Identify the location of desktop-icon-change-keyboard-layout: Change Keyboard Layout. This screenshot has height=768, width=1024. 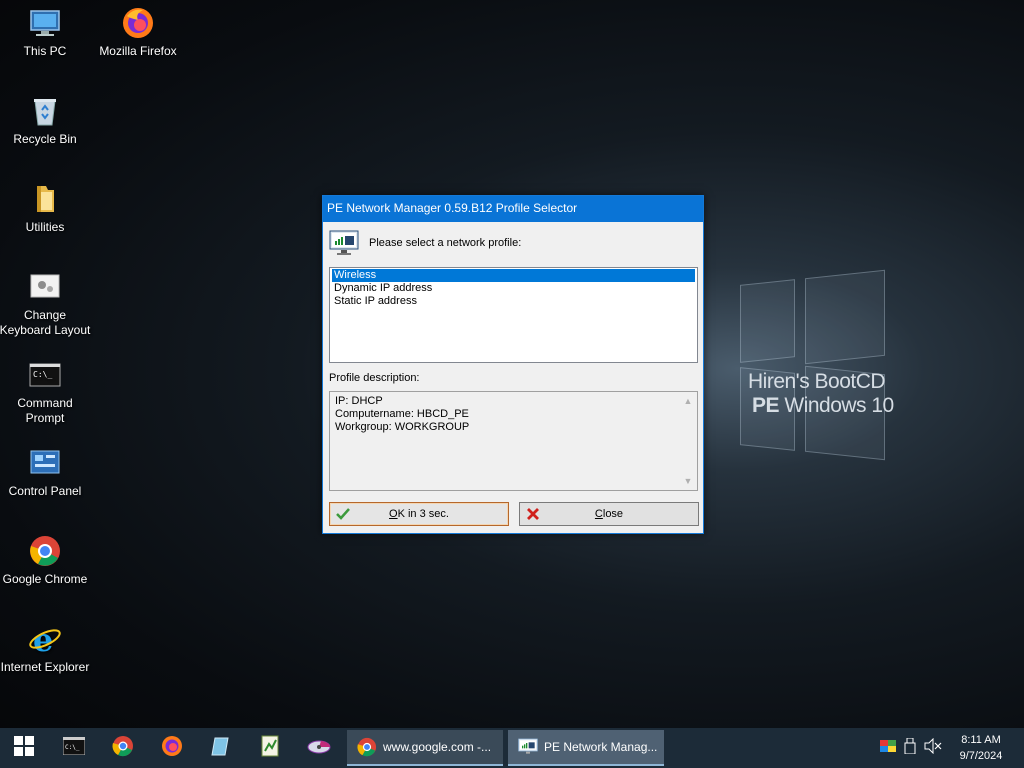
(46, 304).